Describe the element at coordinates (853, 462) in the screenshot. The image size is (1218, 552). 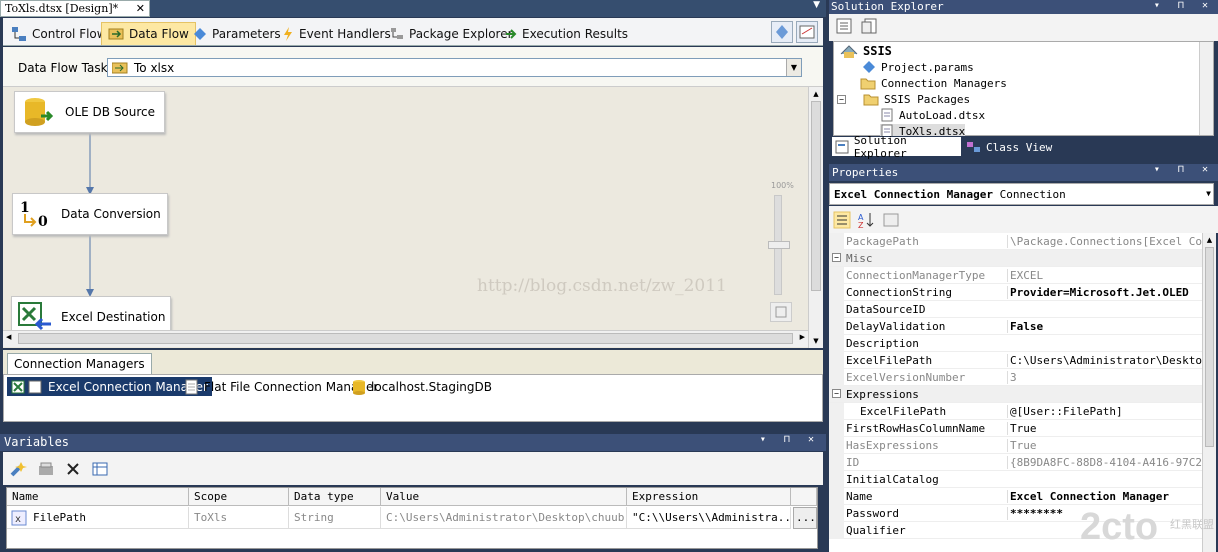
I see `property-name: ID` at that location.